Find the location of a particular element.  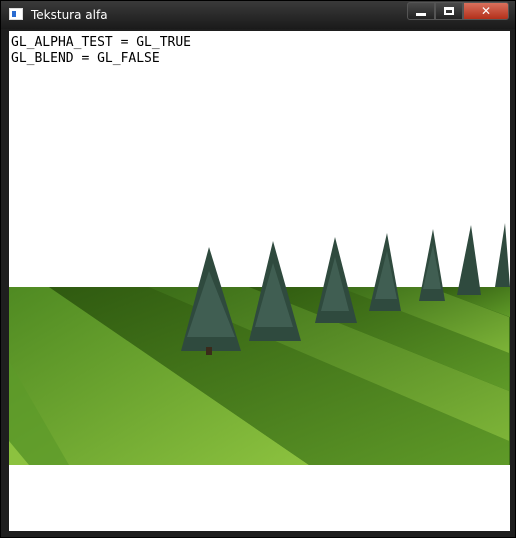

close-icon: ✕ is located at coordinates (486, 11).